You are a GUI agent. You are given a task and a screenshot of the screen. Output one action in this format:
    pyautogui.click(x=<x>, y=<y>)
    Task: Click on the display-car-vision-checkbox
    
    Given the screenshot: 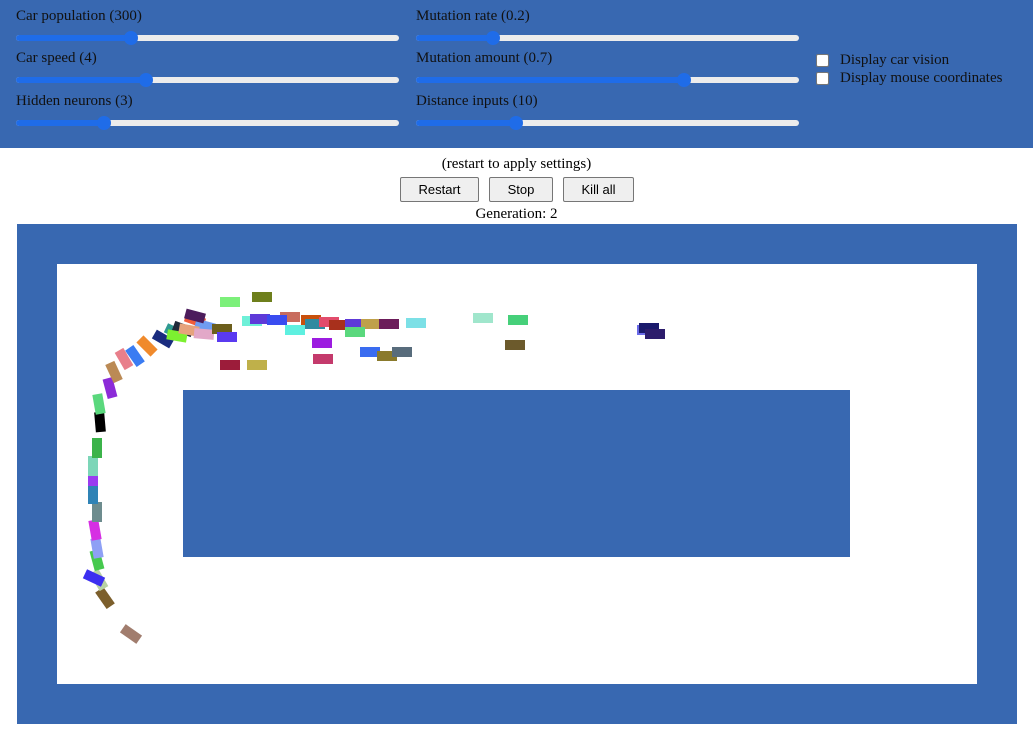 What is the action you would take?
    pyautogui.click(x=822, y=60)
    